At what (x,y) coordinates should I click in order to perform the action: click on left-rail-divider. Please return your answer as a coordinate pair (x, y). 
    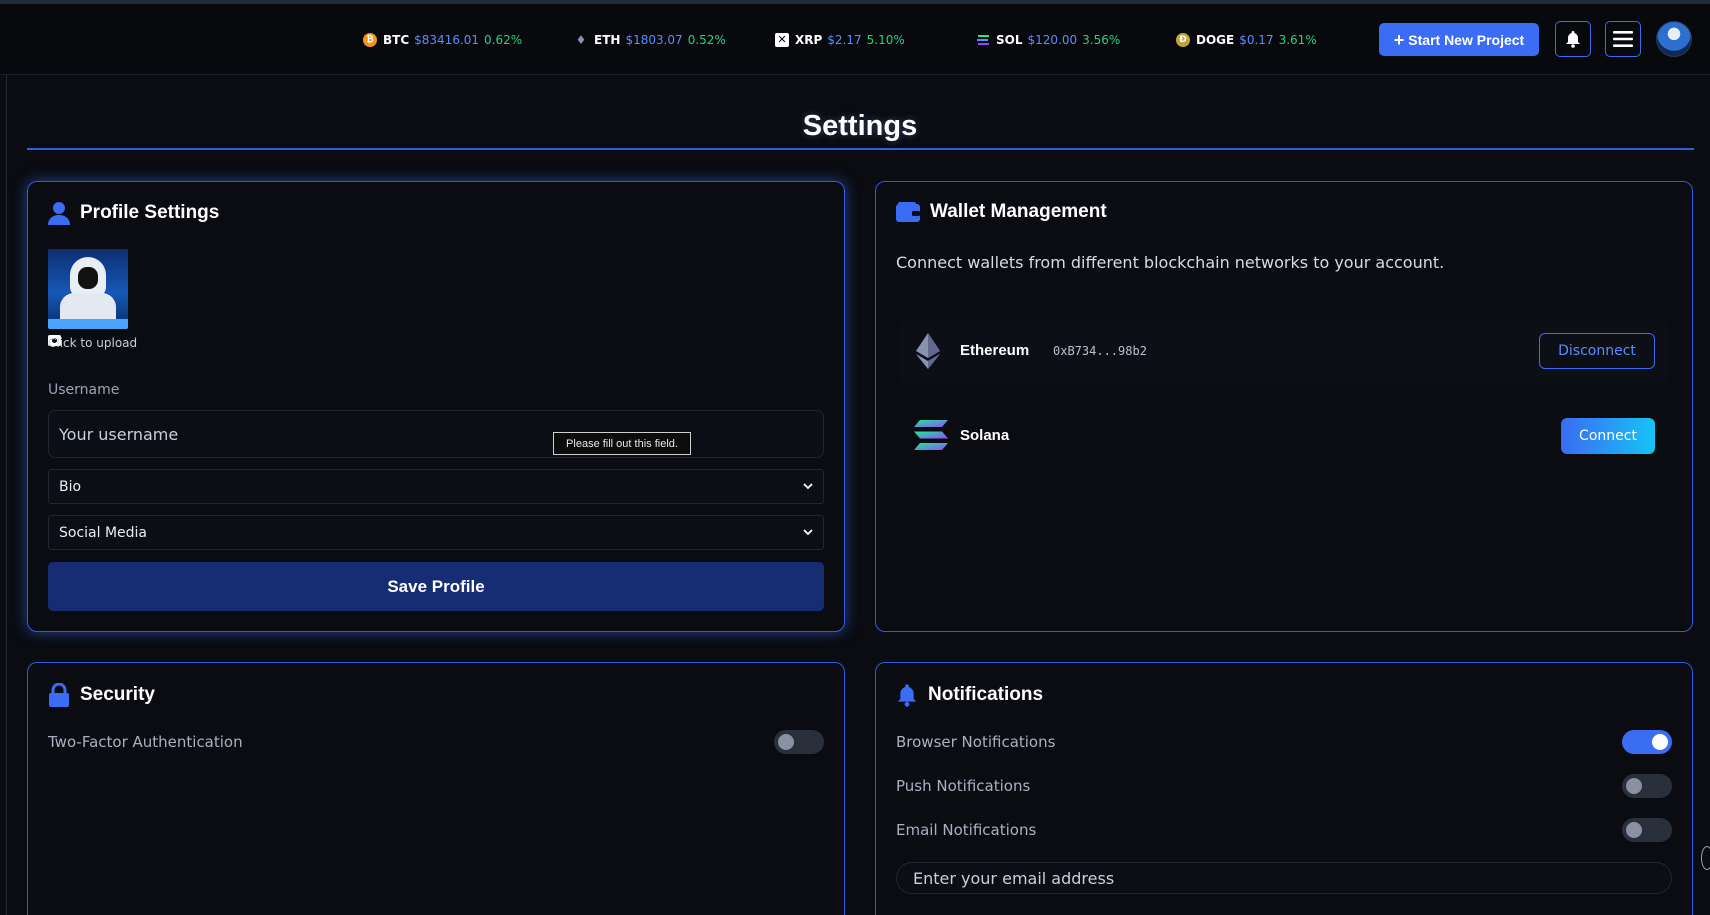
    Looking at the image, I should click on (6, 495).